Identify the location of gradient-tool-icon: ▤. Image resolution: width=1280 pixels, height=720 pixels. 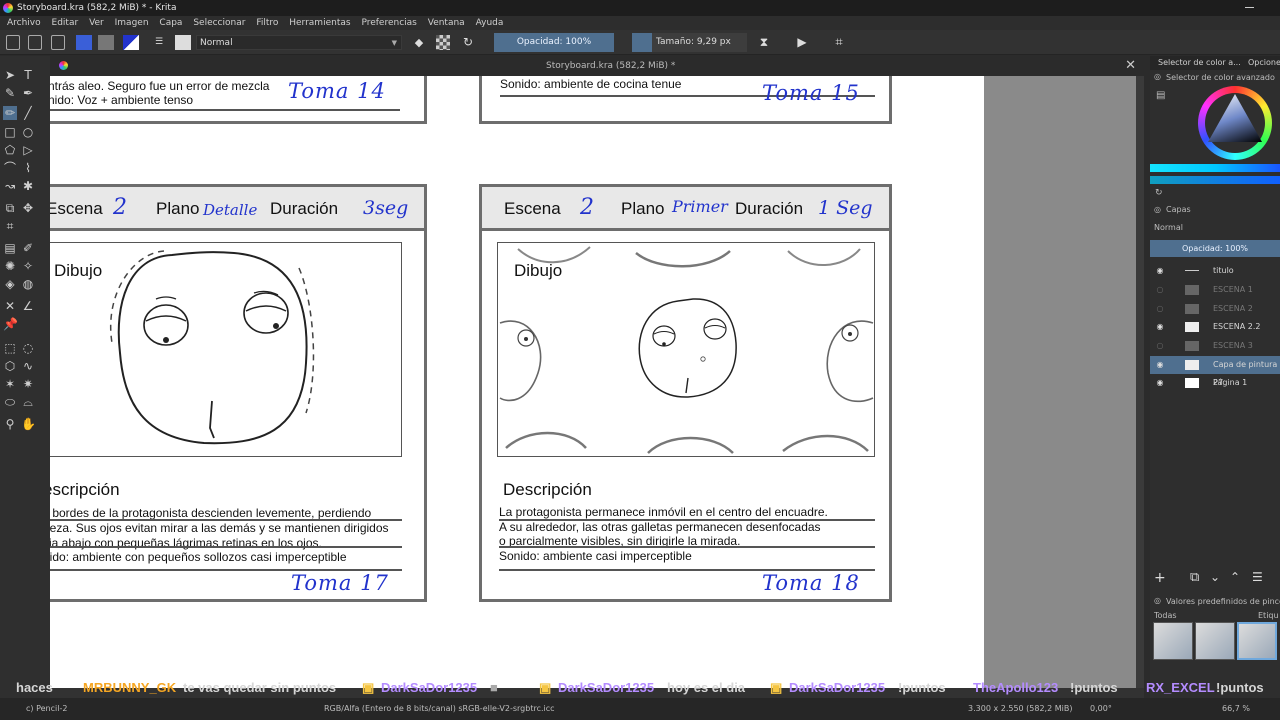
(10, 248).